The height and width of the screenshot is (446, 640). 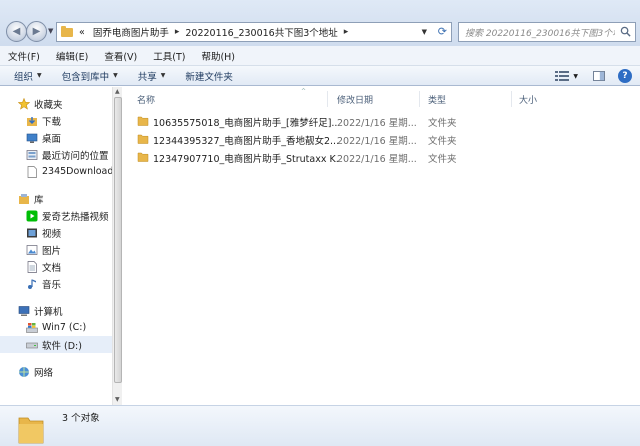 What do you see at coordinates (32, 121) in the screenshot?
I see `download-folder-icon` at bounding box center [32, 121].